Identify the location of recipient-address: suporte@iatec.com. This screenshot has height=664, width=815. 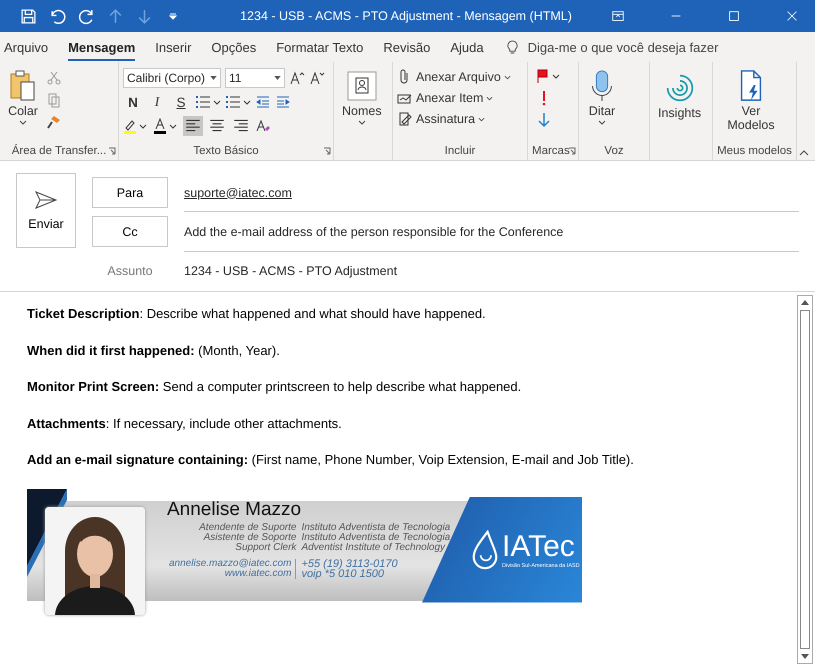
(238, 193).